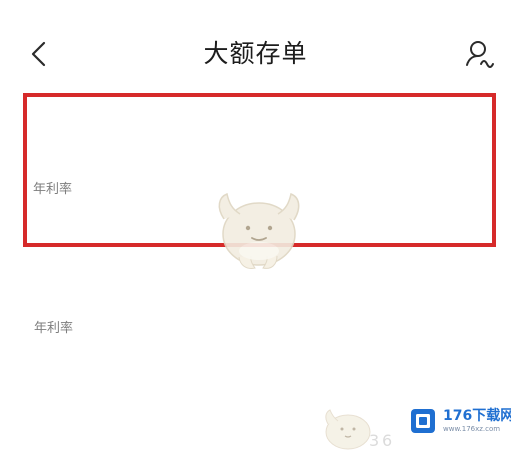 Image resolution: width=511 pixels, height=454 pixels. I want to click on mascot-watermark-small-icon: 3 6, so click(358, 429).